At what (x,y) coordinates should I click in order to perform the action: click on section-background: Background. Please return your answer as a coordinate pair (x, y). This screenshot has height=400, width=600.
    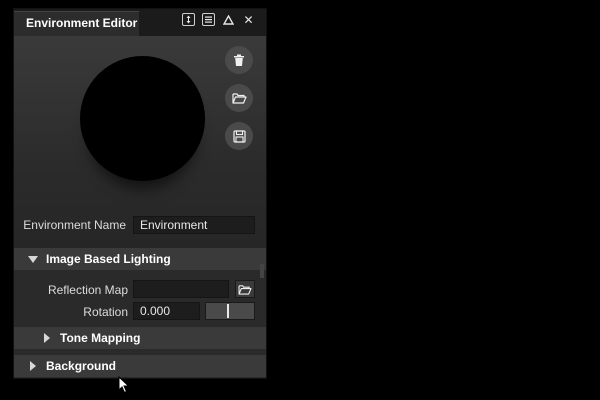
    Looking at the image, I should click on (140, 366).